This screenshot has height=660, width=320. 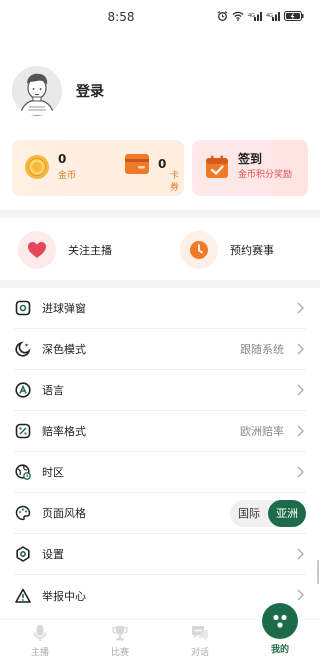 What do you see at coordinates (120, 633) in the screenshot?
I see `trophy-icon` at bounding box center [120, 633].